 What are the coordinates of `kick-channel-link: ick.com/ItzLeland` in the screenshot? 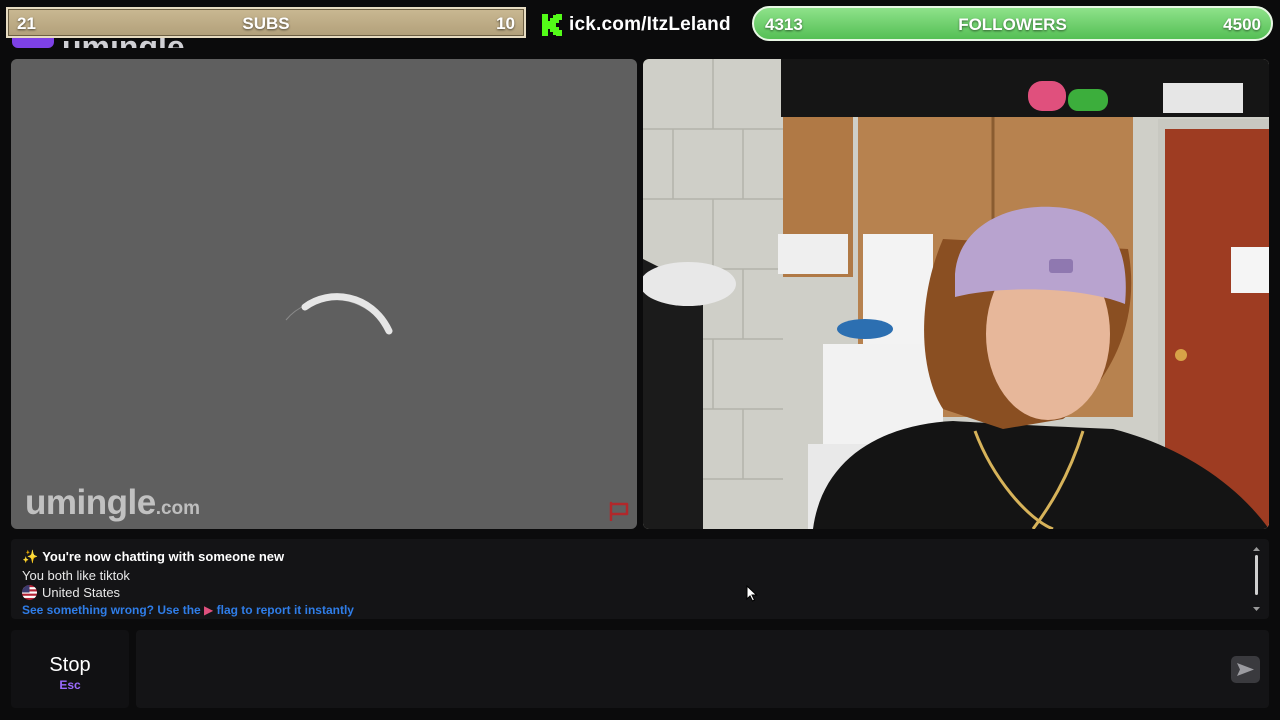 It's located at (636, 25).